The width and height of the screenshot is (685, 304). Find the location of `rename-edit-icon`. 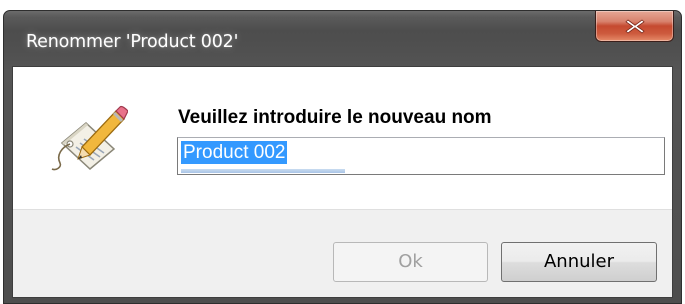

rename-edit-icon is located at coordinates (88, 139).